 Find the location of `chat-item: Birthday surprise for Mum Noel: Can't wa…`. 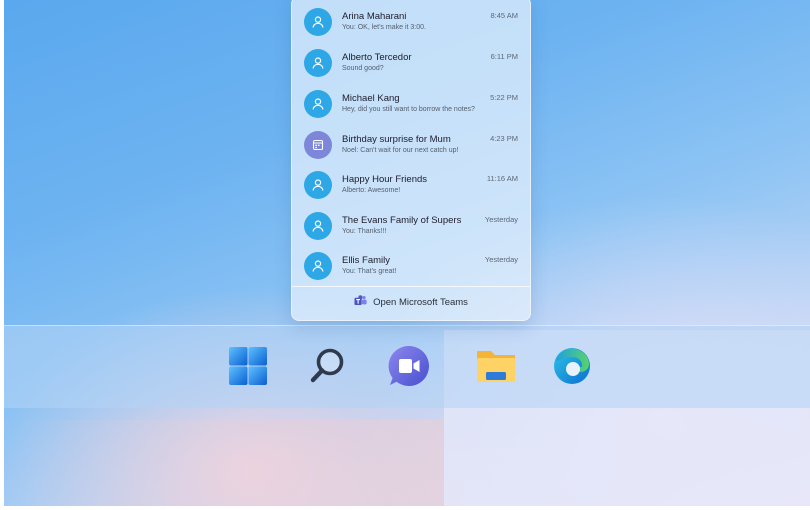

chat-item: Birthday surprise for Mum Noel: Can't wa… is located at coordinates (411, 146).